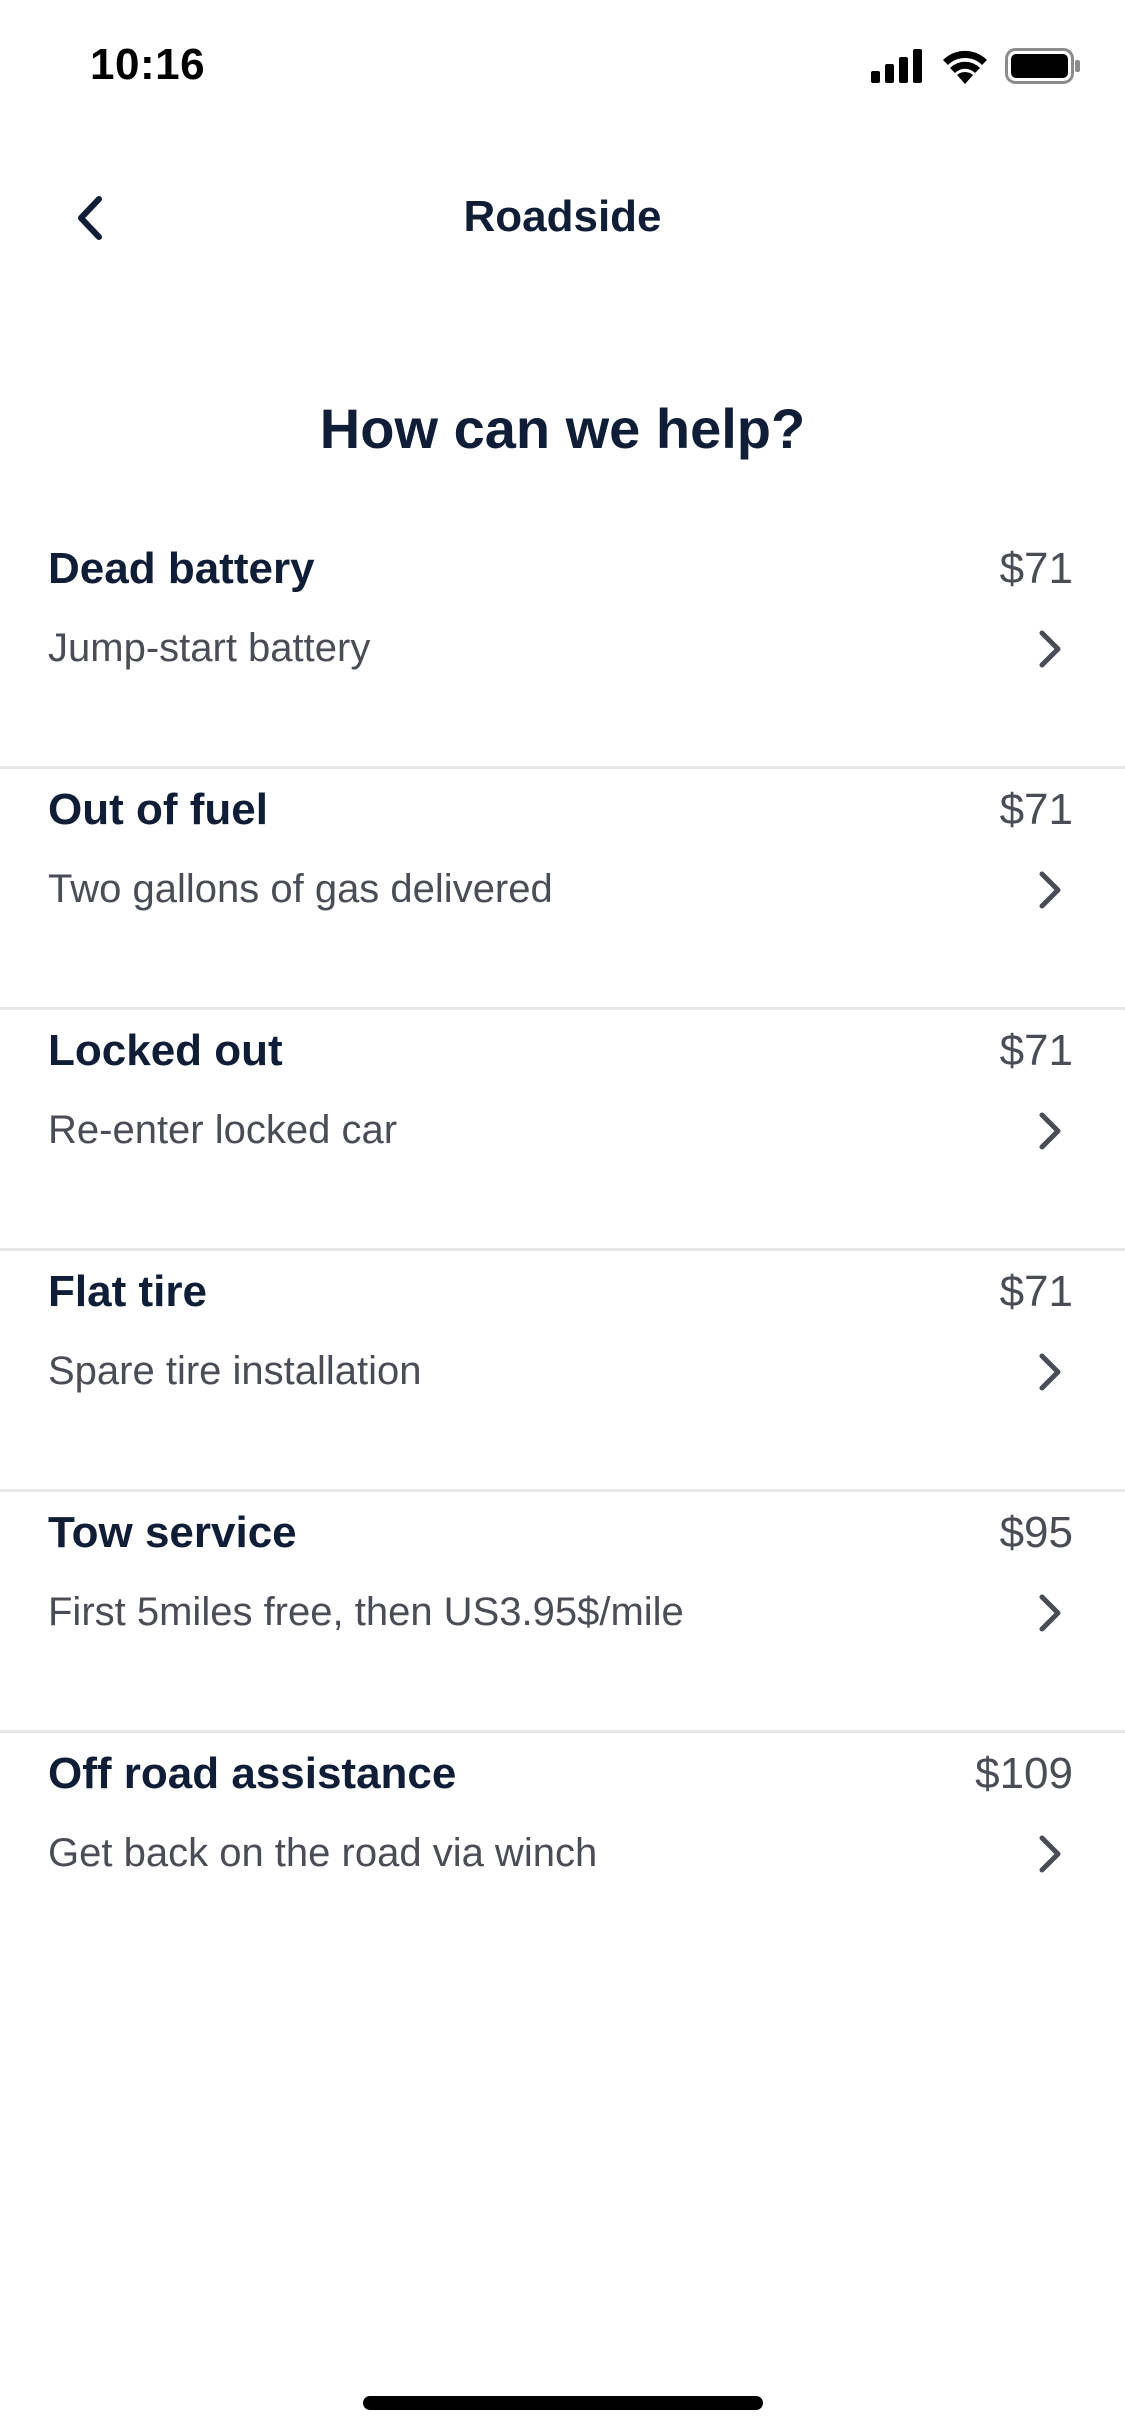 The width and height of the screenshot is (1125, 2436). What do you see at coordinates (323, 1853) in the screenshot?
I see `service-description: Get back on the road via winch` at bounding box center [323, 1853].